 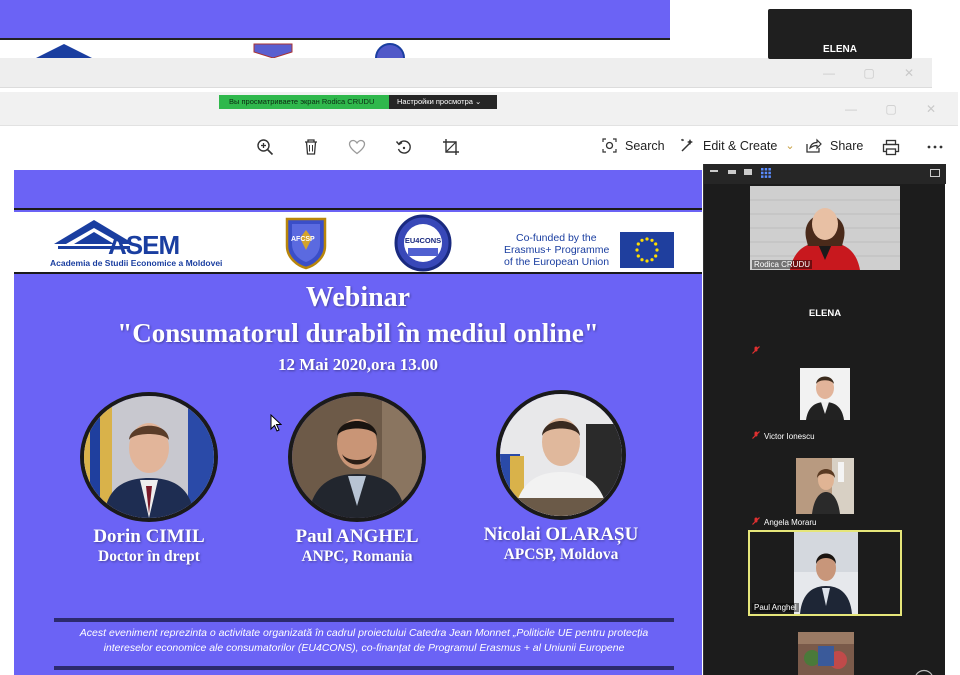 What do you see at coordinates (732, 172) in the screenshot?
I see `strip-view-icon` at bounding box center [732, 172].